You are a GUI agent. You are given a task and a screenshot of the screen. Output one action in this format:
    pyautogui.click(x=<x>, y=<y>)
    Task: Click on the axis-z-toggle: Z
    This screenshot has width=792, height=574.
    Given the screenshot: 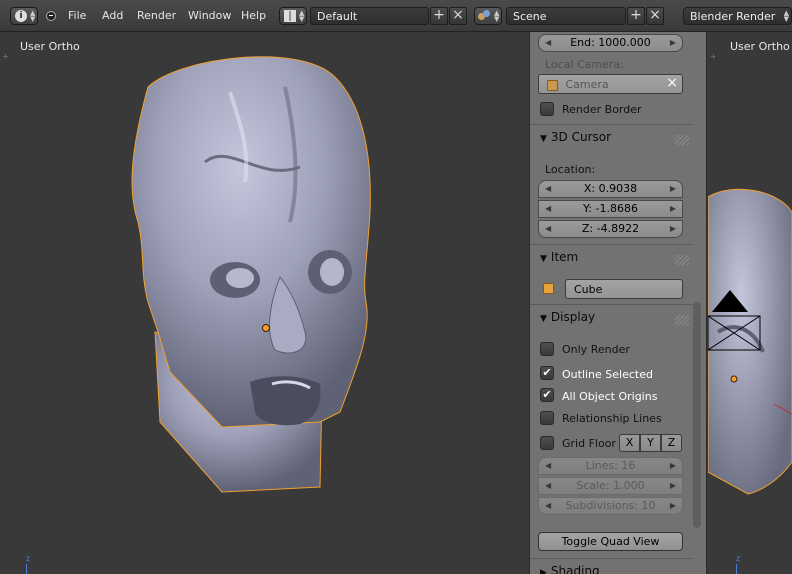 What is the action you would take?
    pyautogui.click(x=671, y=443)
    